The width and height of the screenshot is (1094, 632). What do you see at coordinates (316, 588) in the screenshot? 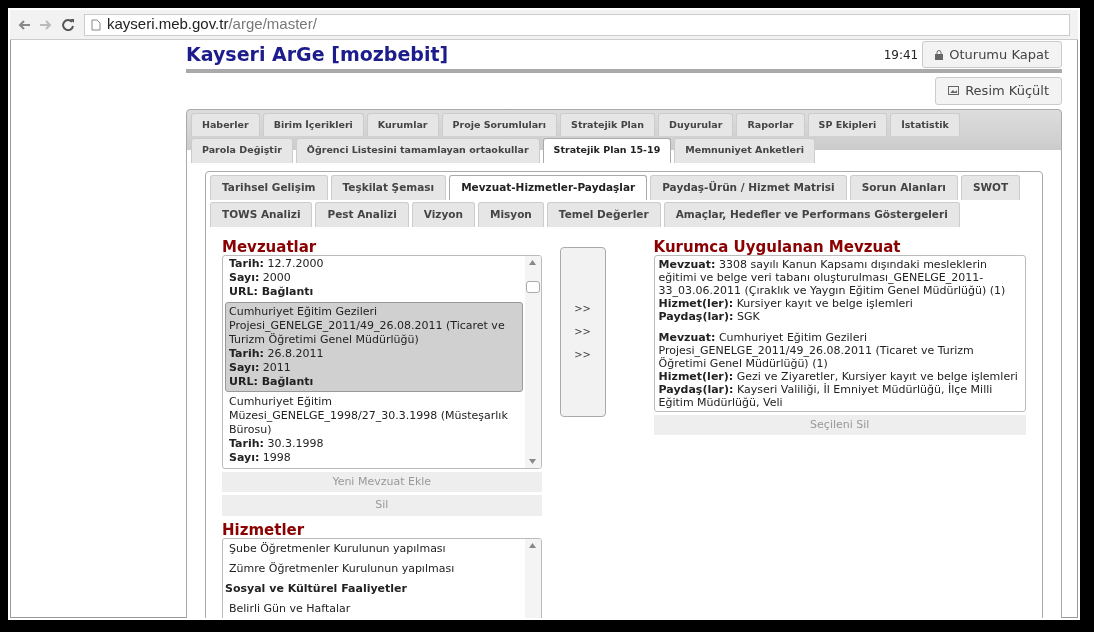
I see `category-heading: Sosyal ve Kültürel Faaliyetler` at bounding box center [316, 588].